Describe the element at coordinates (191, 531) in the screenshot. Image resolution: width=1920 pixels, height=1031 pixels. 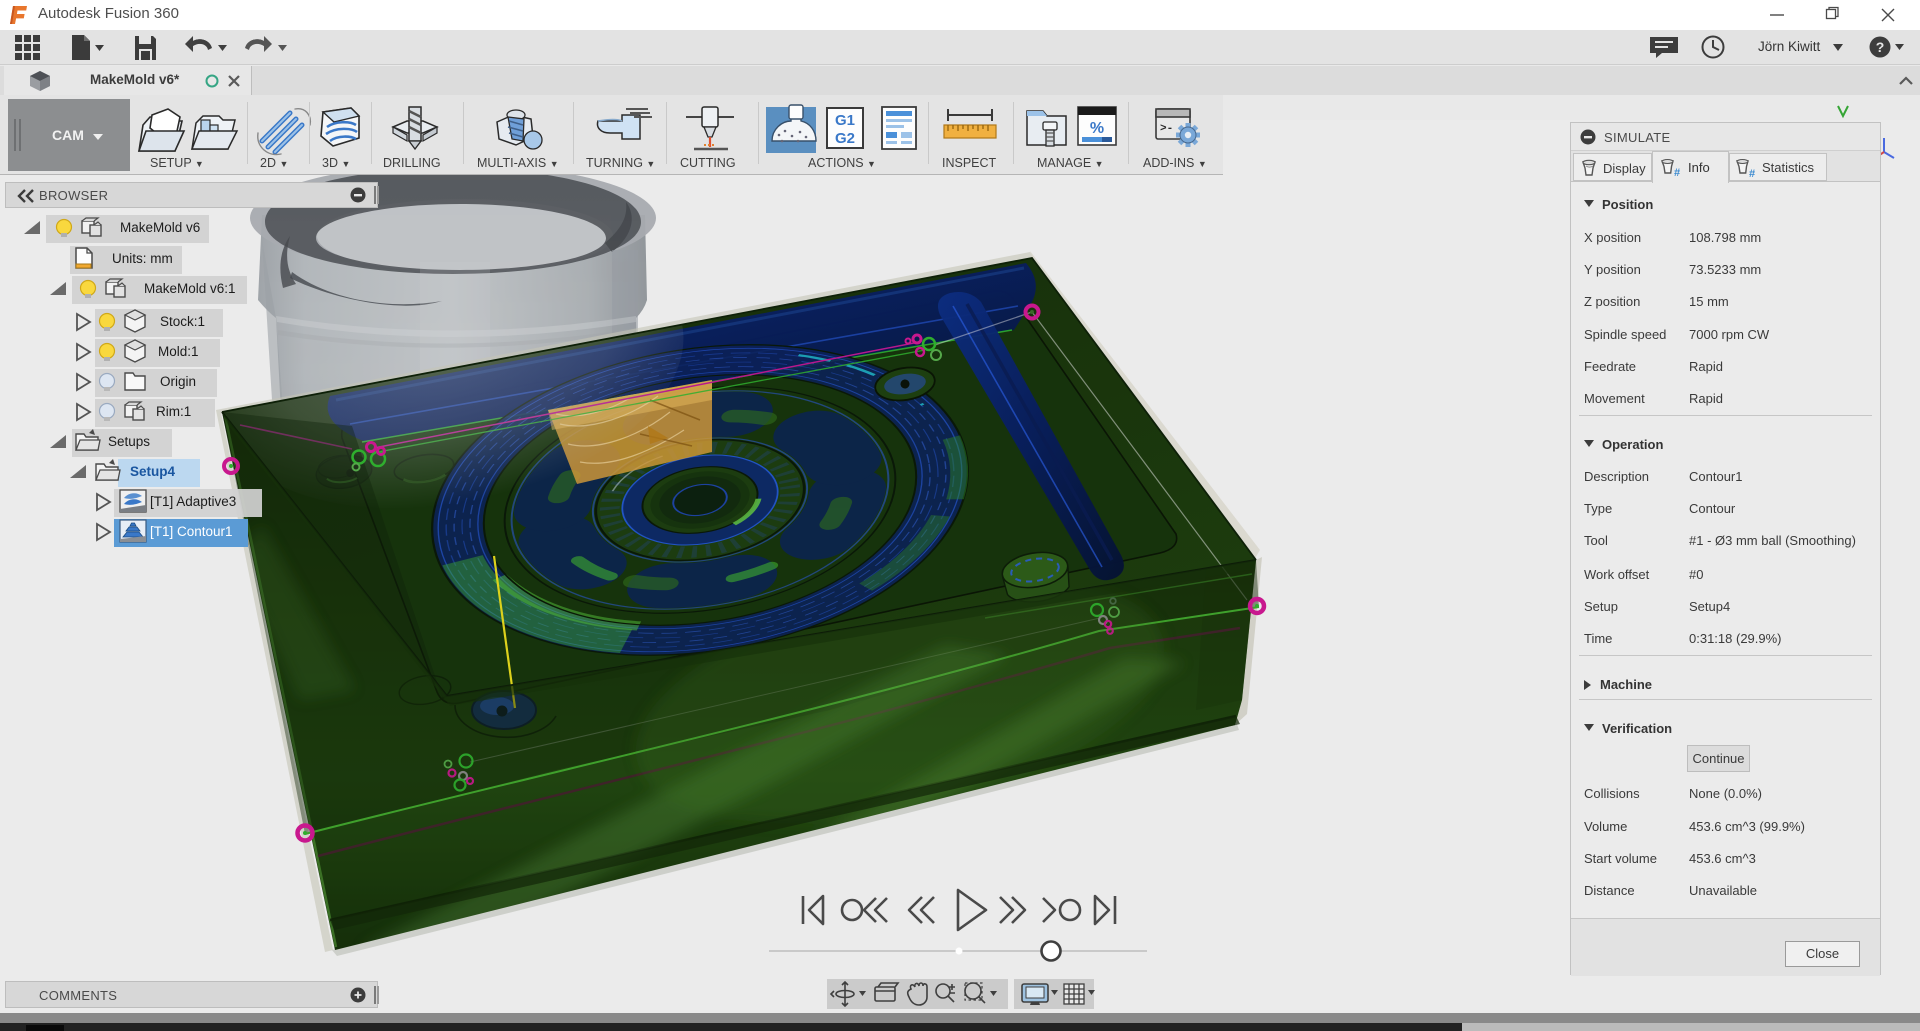
I see `svg-text: [T1] Contour1` at that location.